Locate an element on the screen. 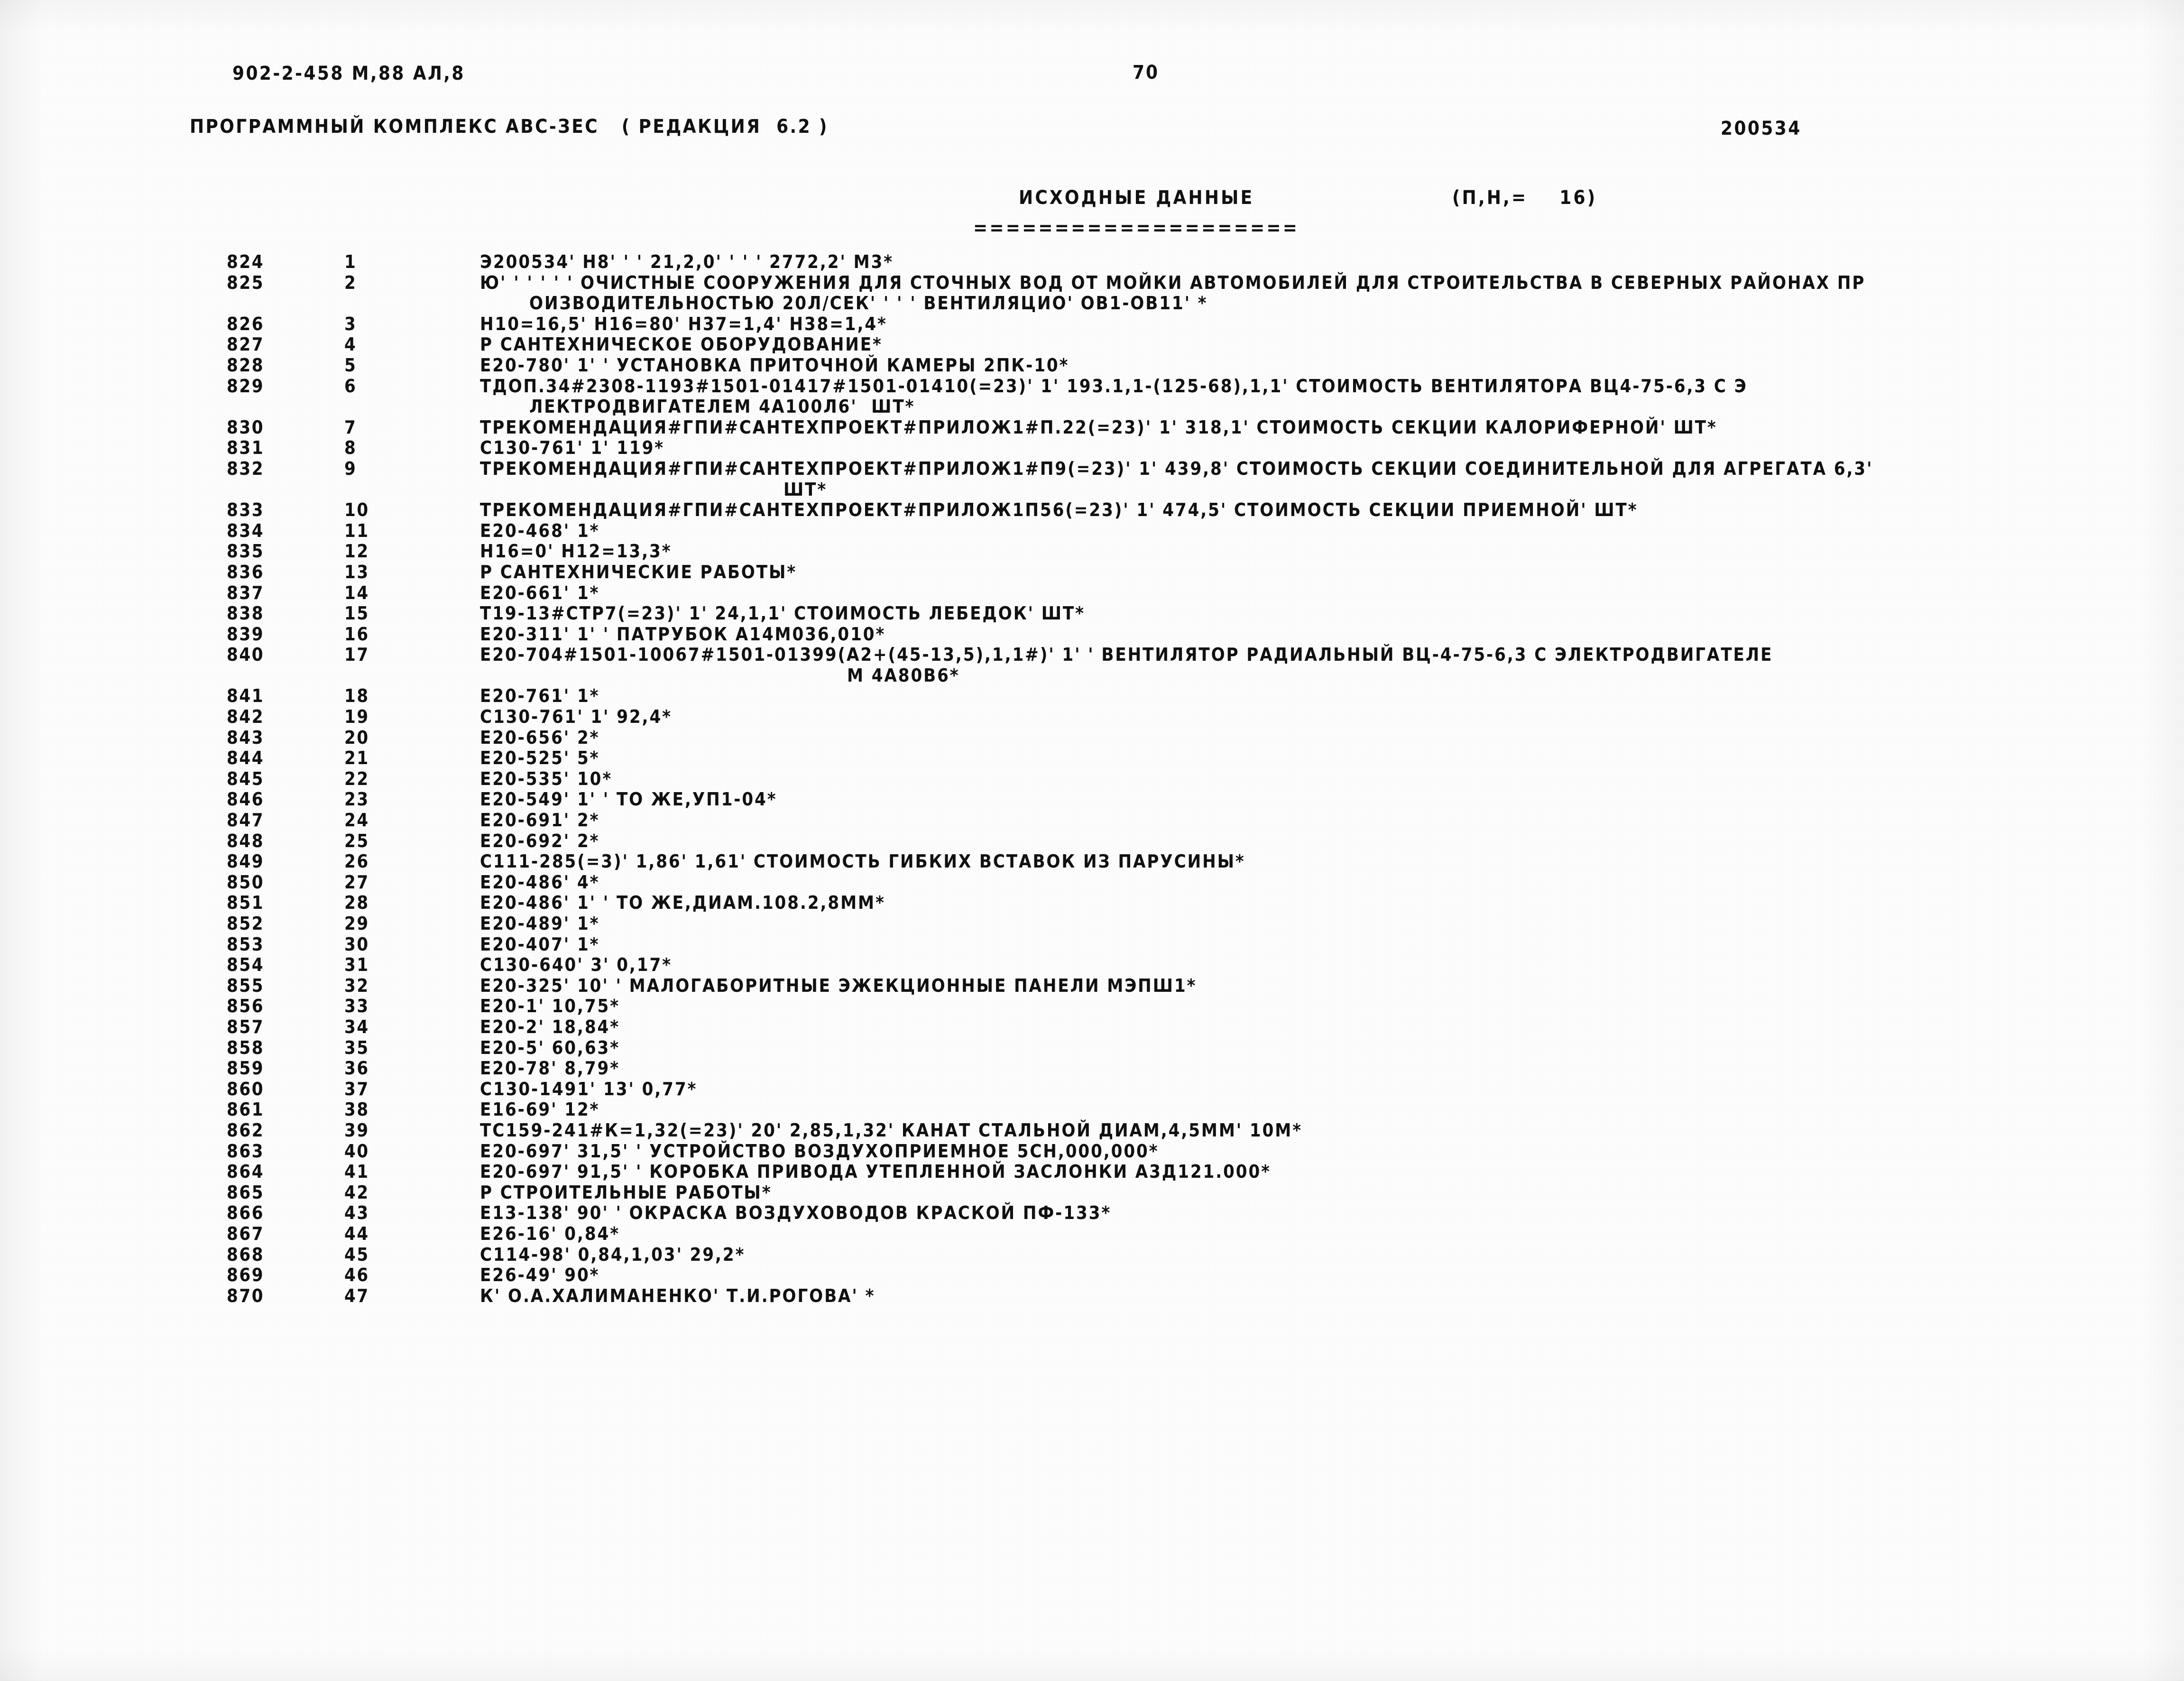  record-number: 826 is located at coordinates (246, 324).